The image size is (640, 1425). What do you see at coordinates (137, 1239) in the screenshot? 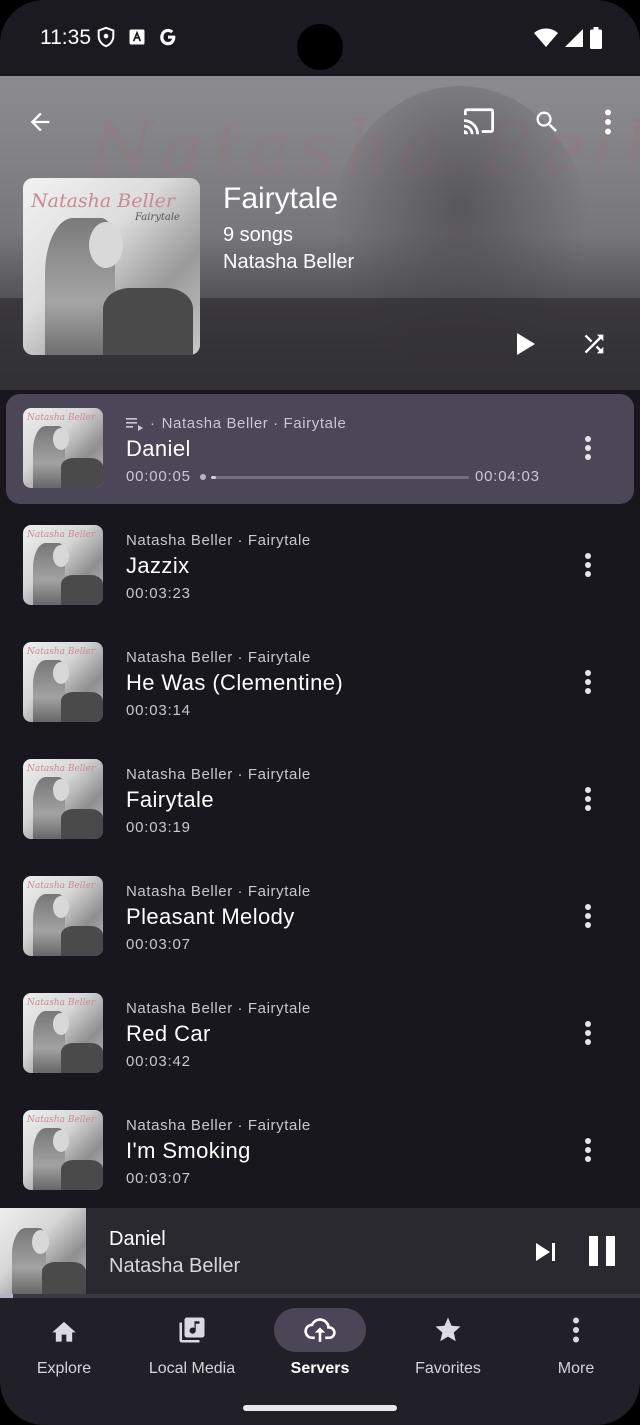
I see `mini-player-title: Daniel` at bounding box center [137, 1239].